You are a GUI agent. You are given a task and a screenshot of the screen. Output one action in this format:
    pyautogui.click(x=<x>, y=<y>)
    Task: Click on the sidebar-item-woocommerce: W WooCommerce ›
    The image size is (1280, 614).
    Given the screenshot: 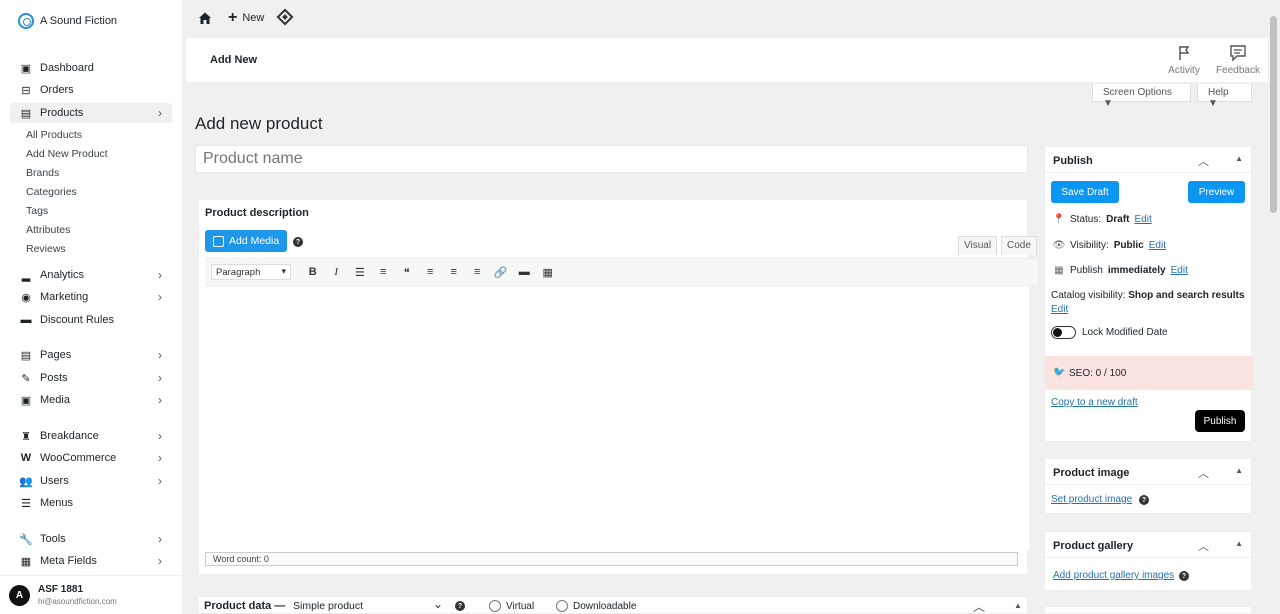 What is the action you would take?
    pyautogui.click(x=91, y=458)
    